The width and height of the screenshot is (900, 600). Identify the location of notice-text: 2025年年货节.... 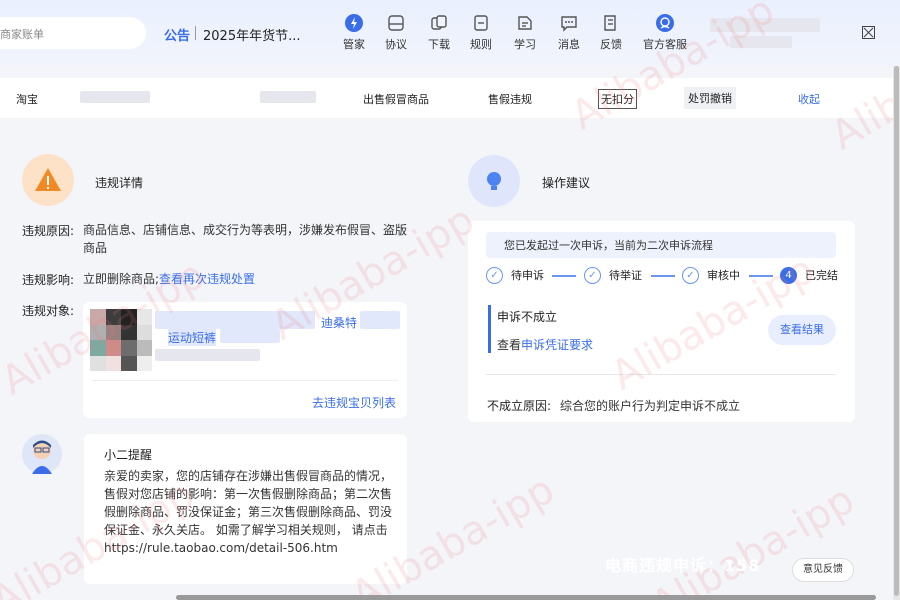
(251, 34).